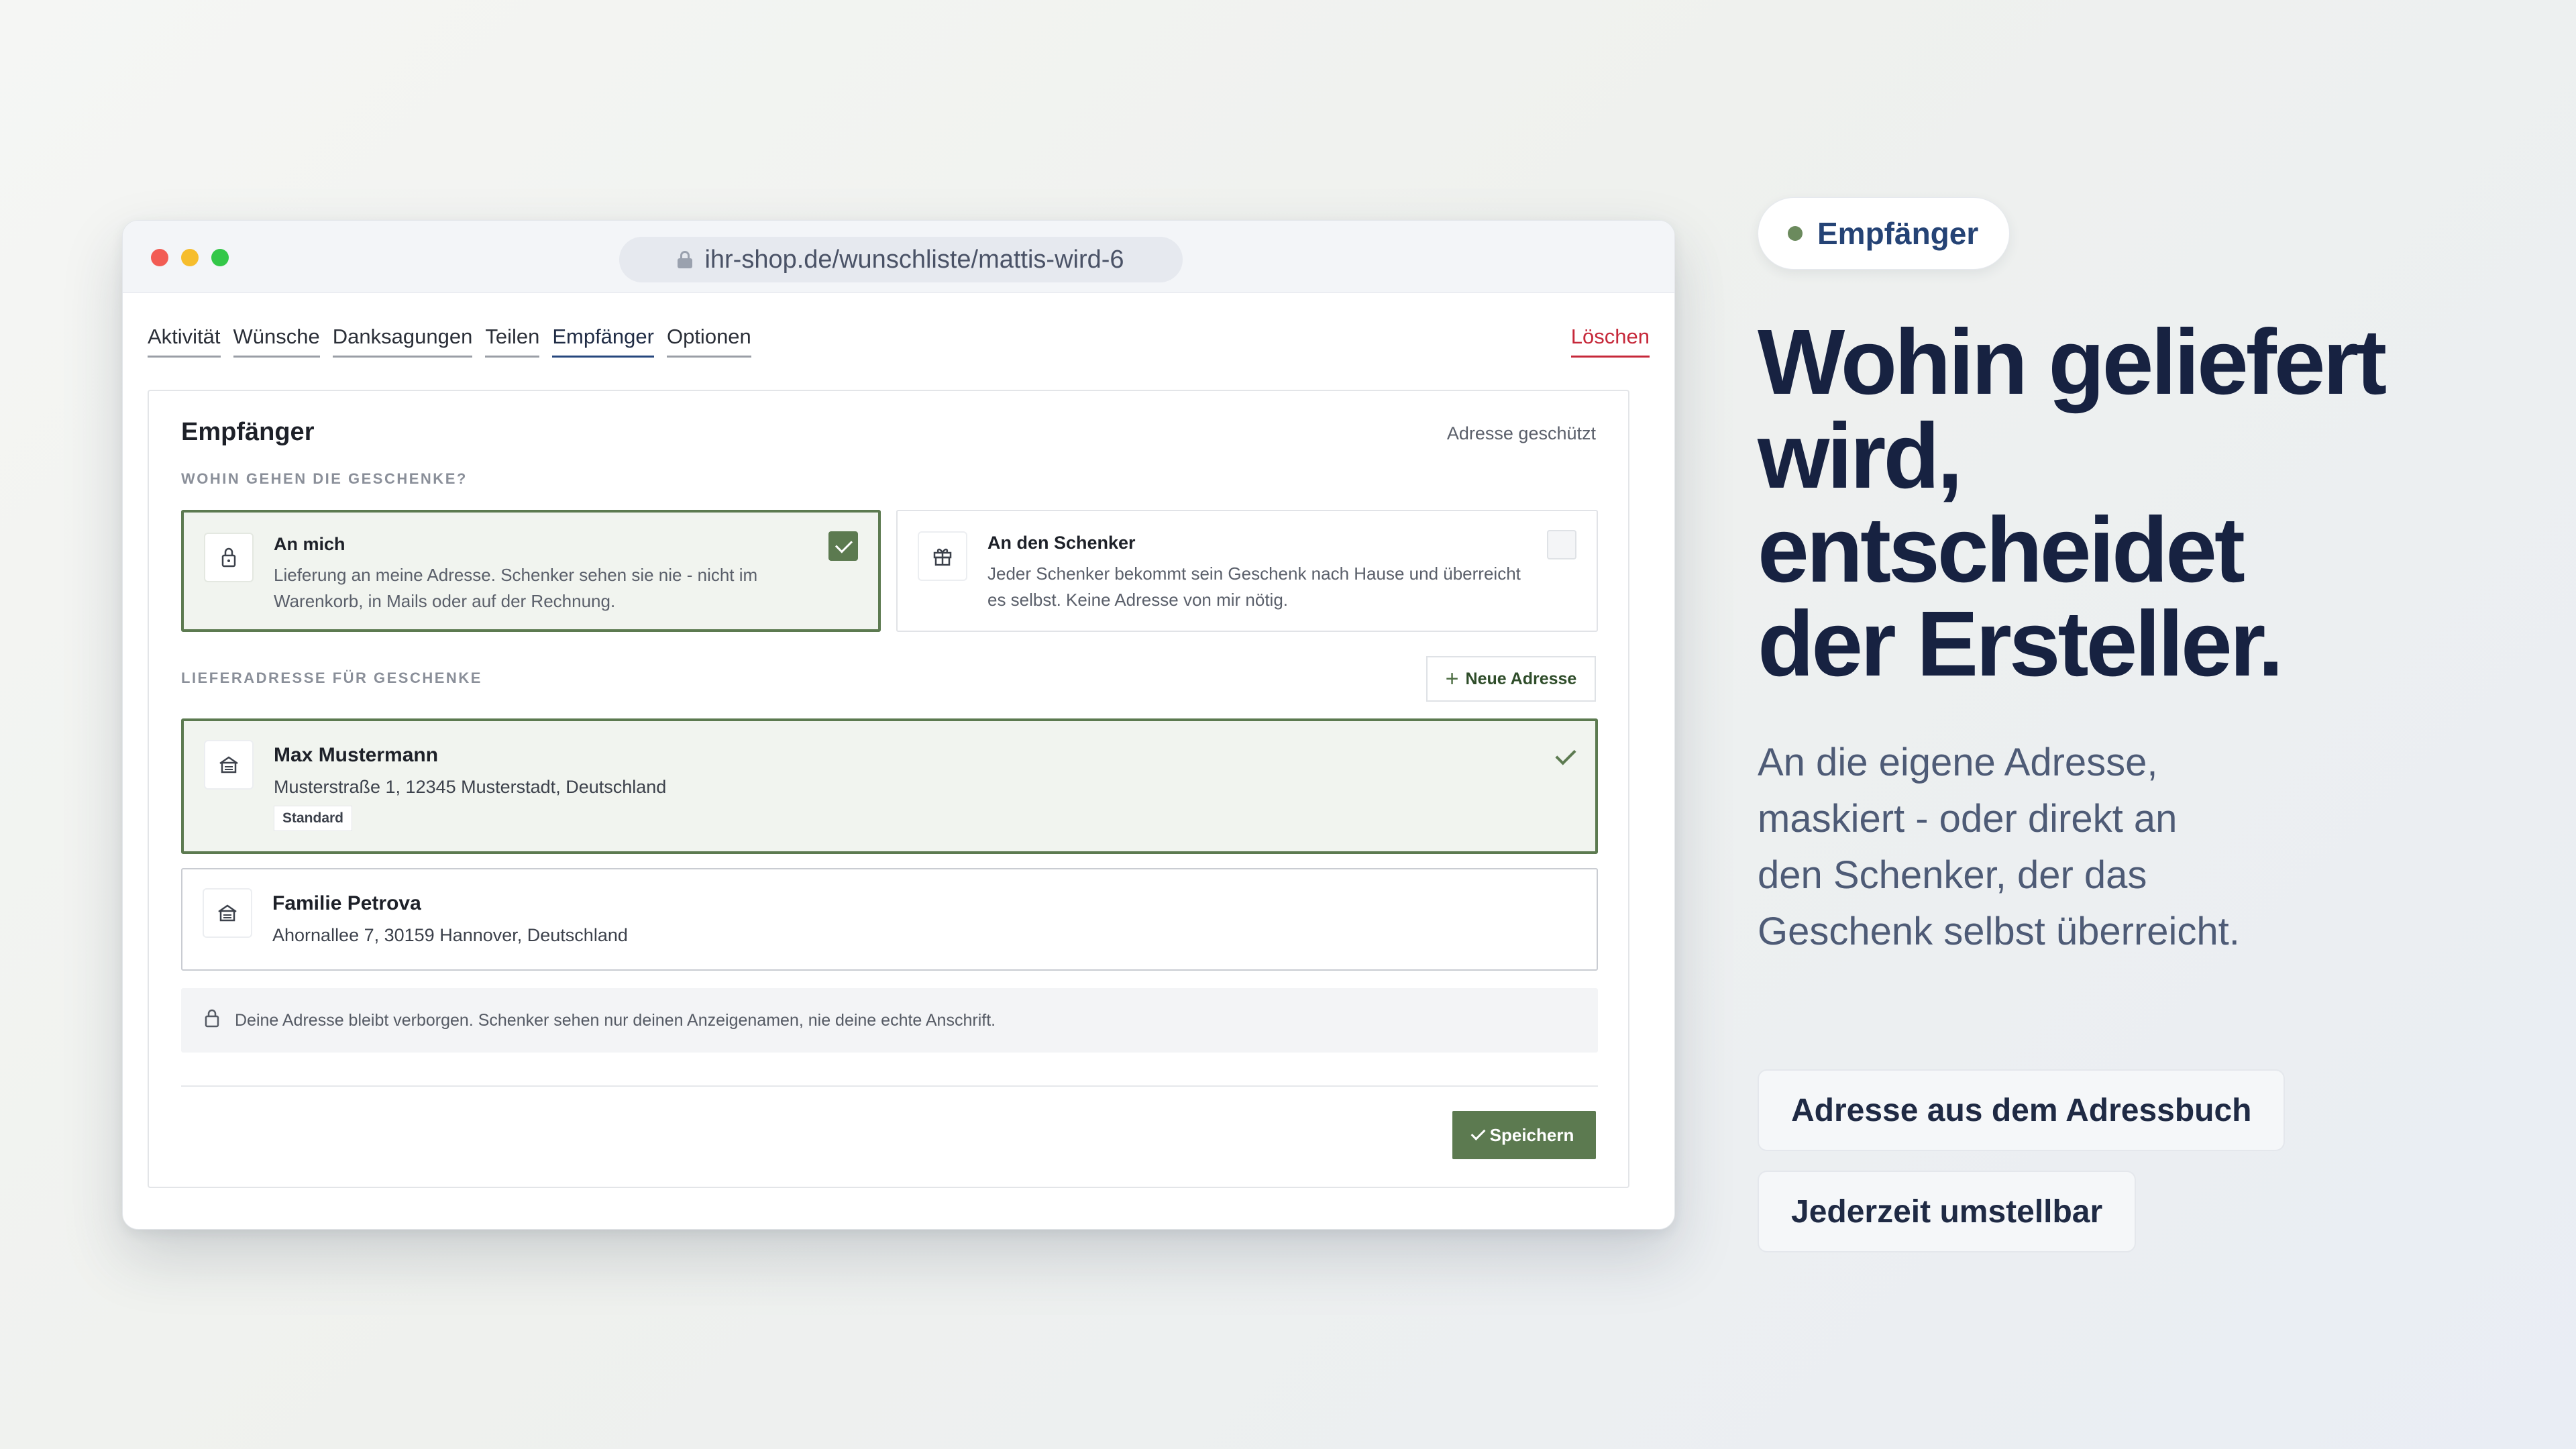  Describe the element at coordinates (1860, 456) in the screenshot. I see `headline-line: wird,` at that location.